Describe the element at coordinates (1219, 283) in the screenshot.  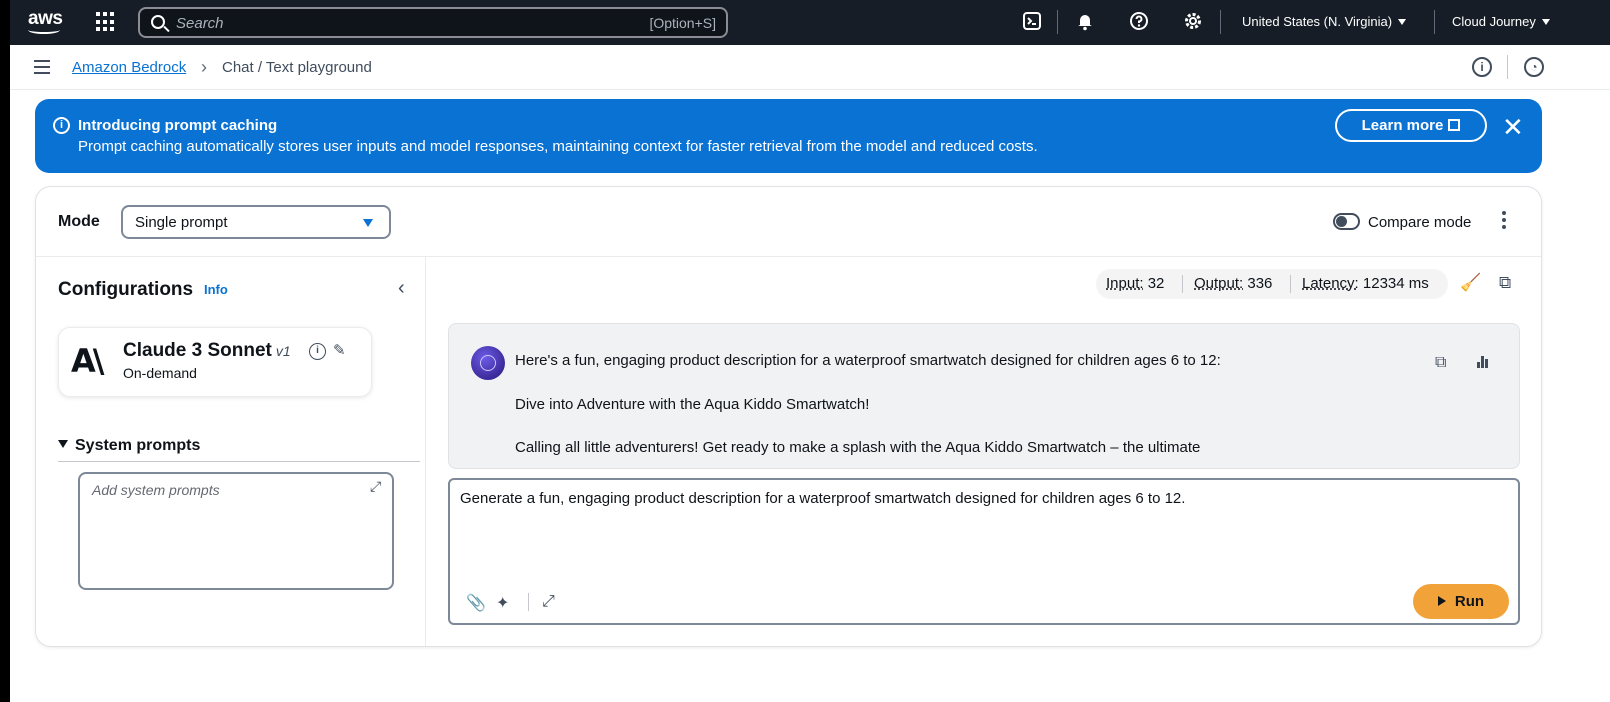
I see `output-tokens-label: Output:` at that location.